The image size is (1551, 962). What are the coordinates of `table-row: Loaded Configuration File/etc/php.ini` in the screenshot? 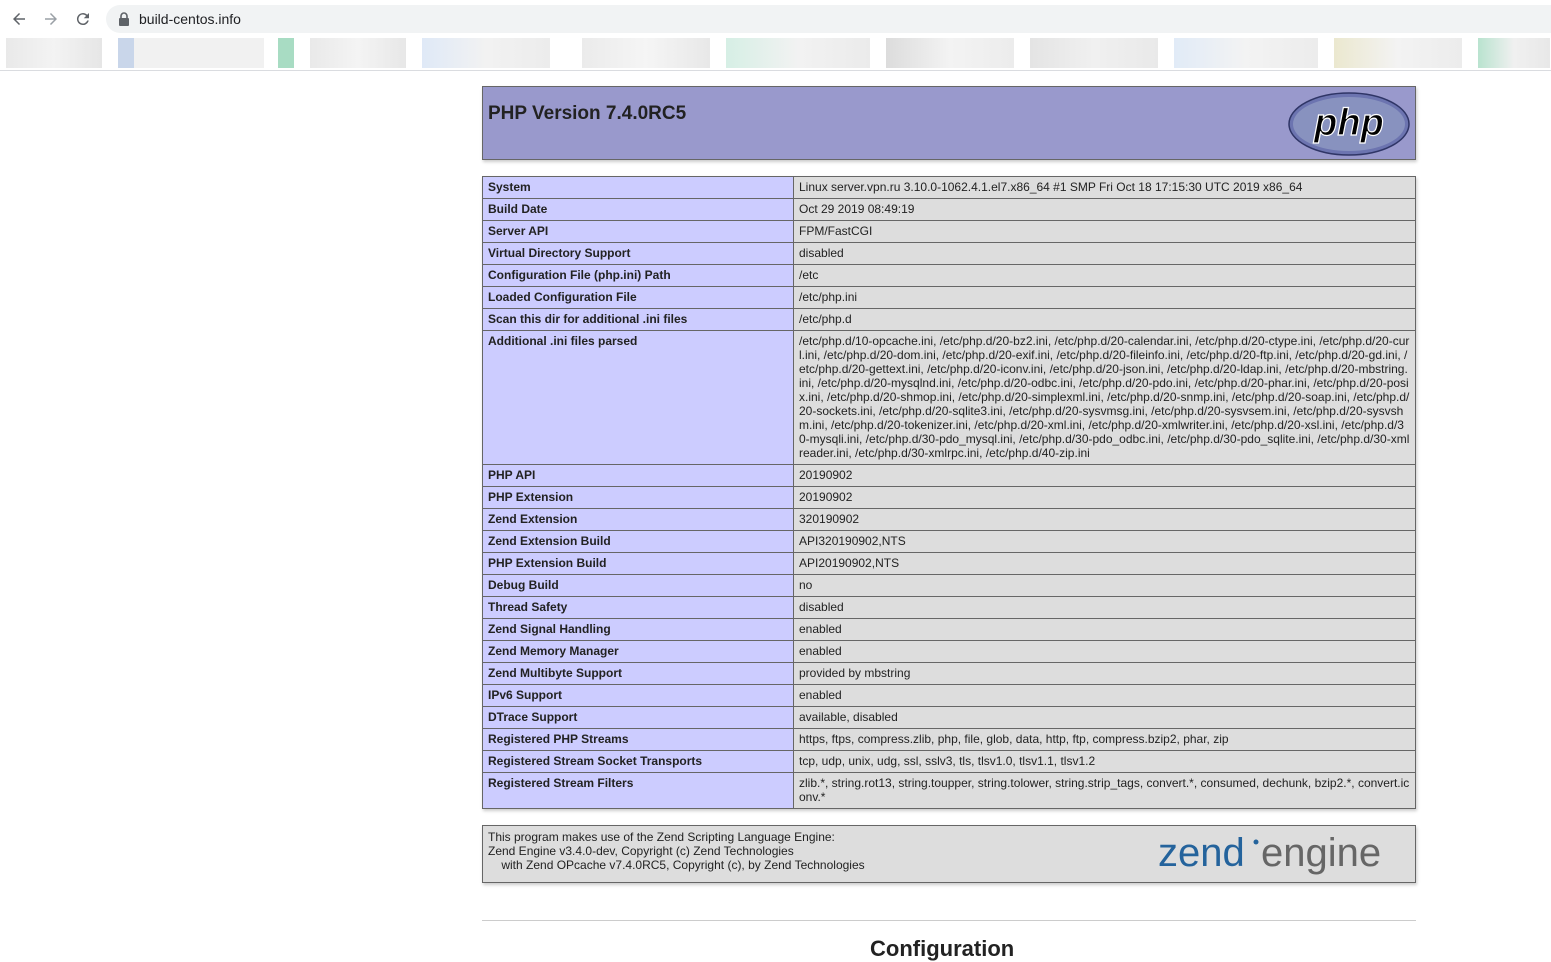 It's located at (949, 297).